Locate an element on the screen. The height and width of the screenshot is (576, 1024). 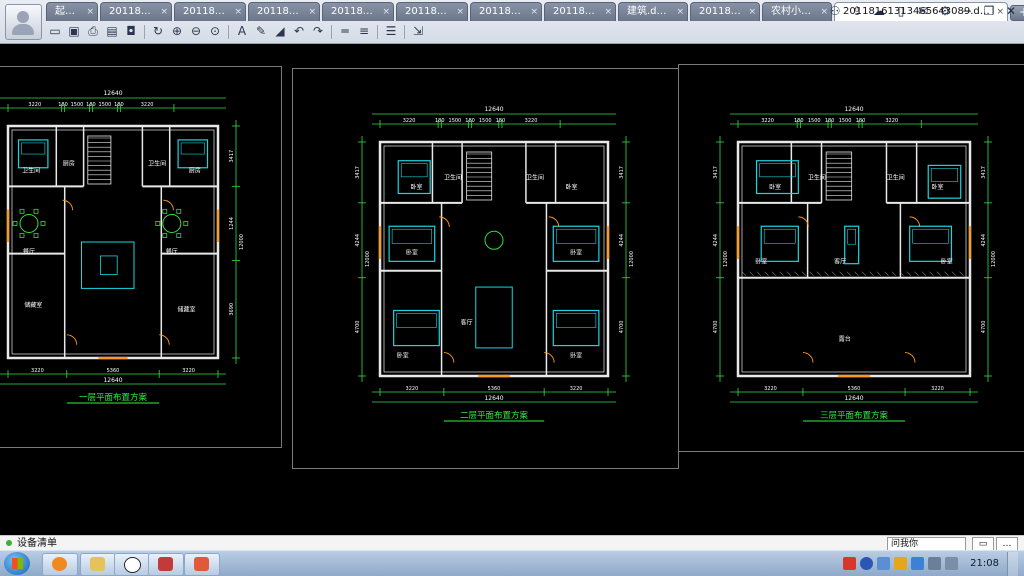
print-icon: ⎙ is located at coordinates (93, 31).